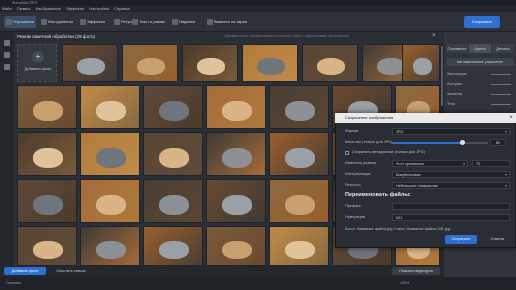  What do you see at coordinates (353, 185) in the screenshot?
I see `sharpness-label: Резкость` at bounding box center [353, 185].